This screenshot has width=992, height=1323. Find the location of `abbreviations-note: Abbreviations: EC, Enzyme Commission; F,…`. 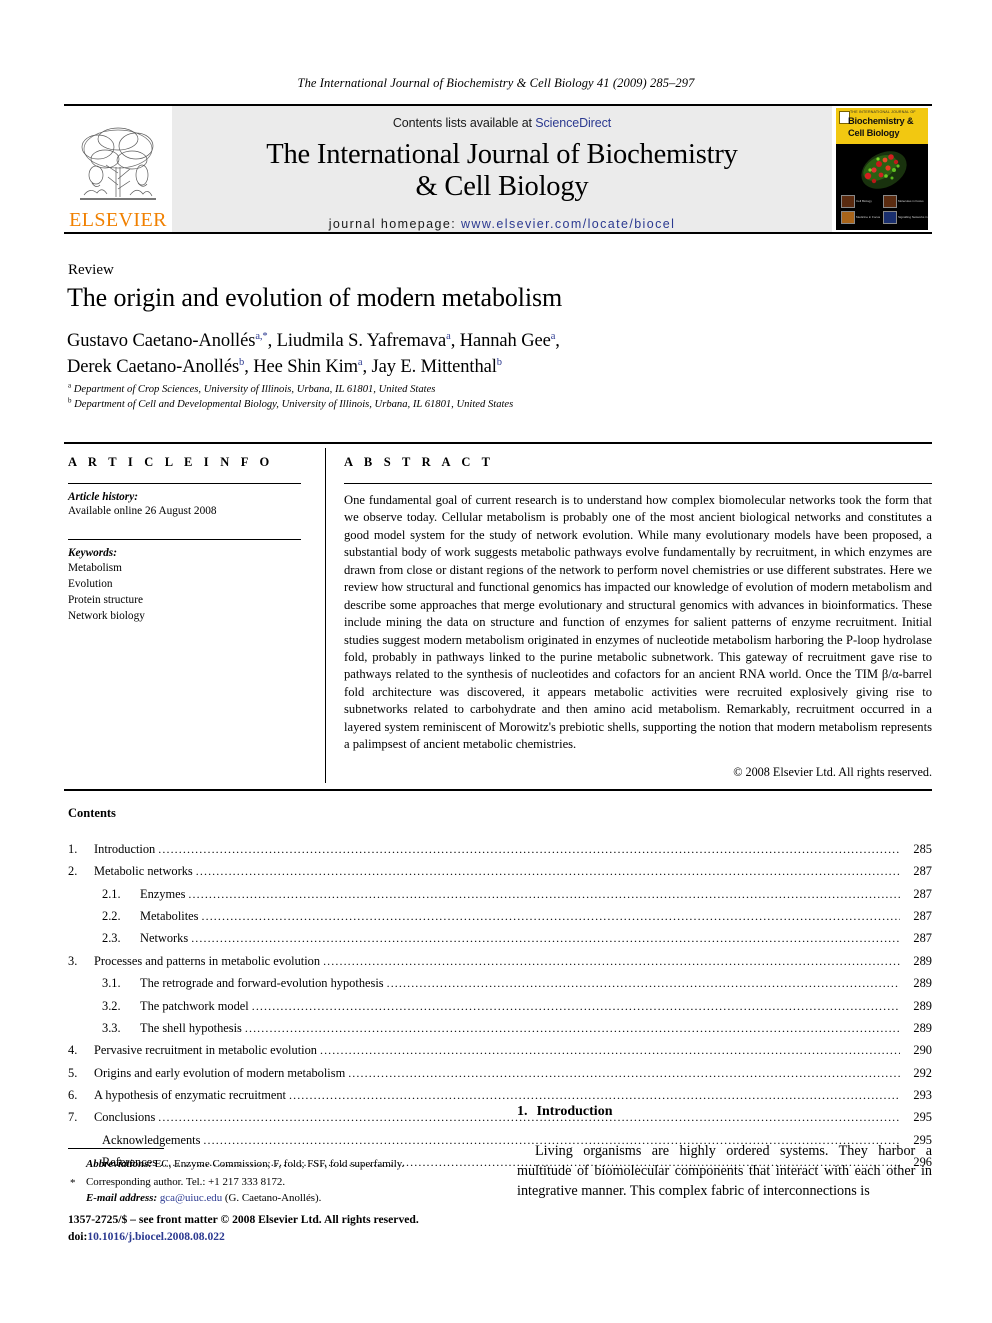

abbreviations-note: Abbreviations: EC, Enzyme Commission; F,… is located at coordinates (278, 1165).